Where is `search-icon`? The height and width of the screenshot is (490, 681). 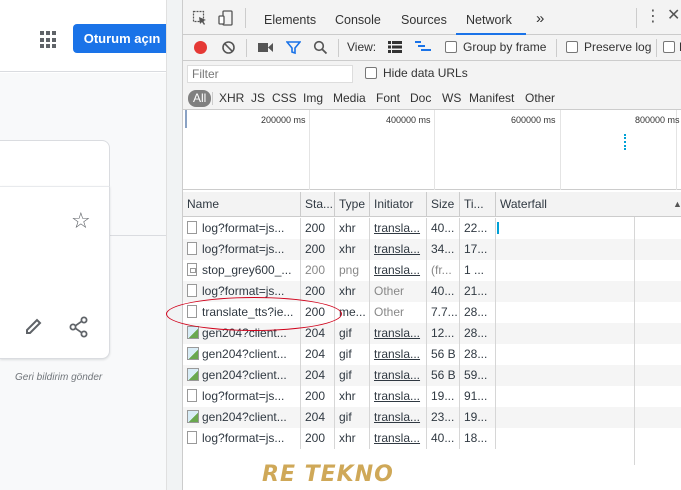
search-icon is located at coordinates (320, 47).